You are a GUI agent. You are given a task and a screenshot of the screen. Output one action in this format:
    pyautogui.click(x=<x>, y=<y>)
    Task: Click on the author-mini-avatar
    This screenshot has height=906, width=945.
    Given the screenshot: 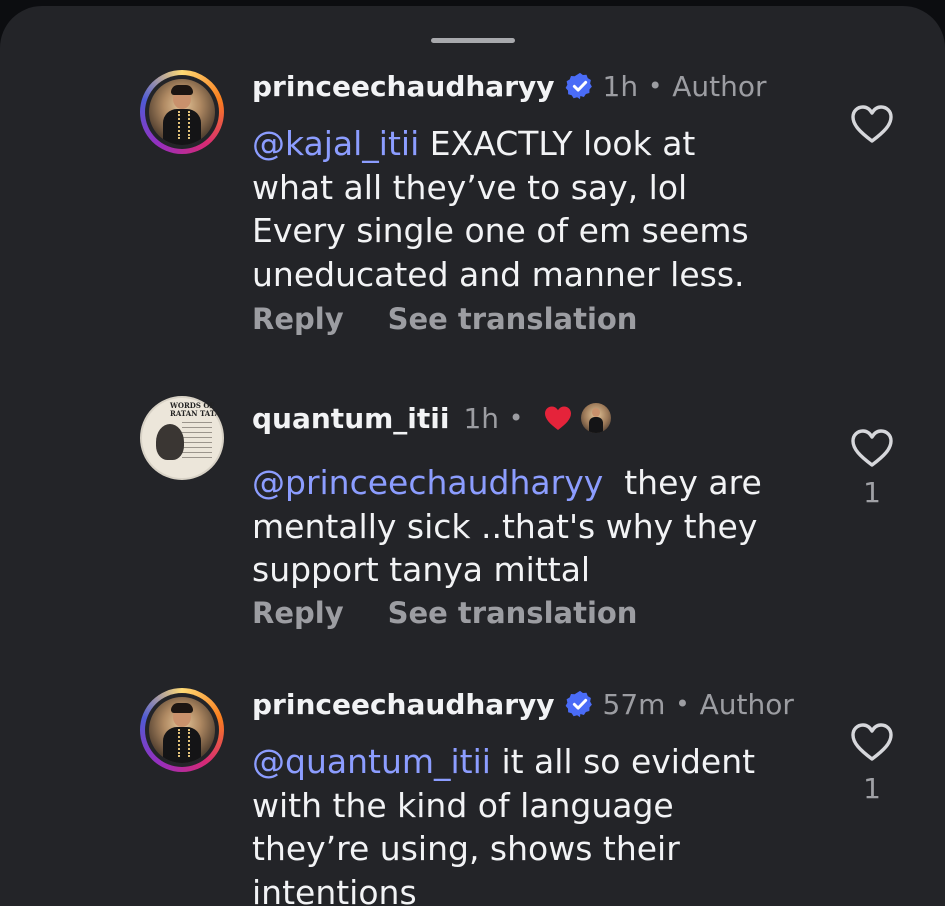 What is the action you would take?
    pyautogui.click(x=596, y=418)
    